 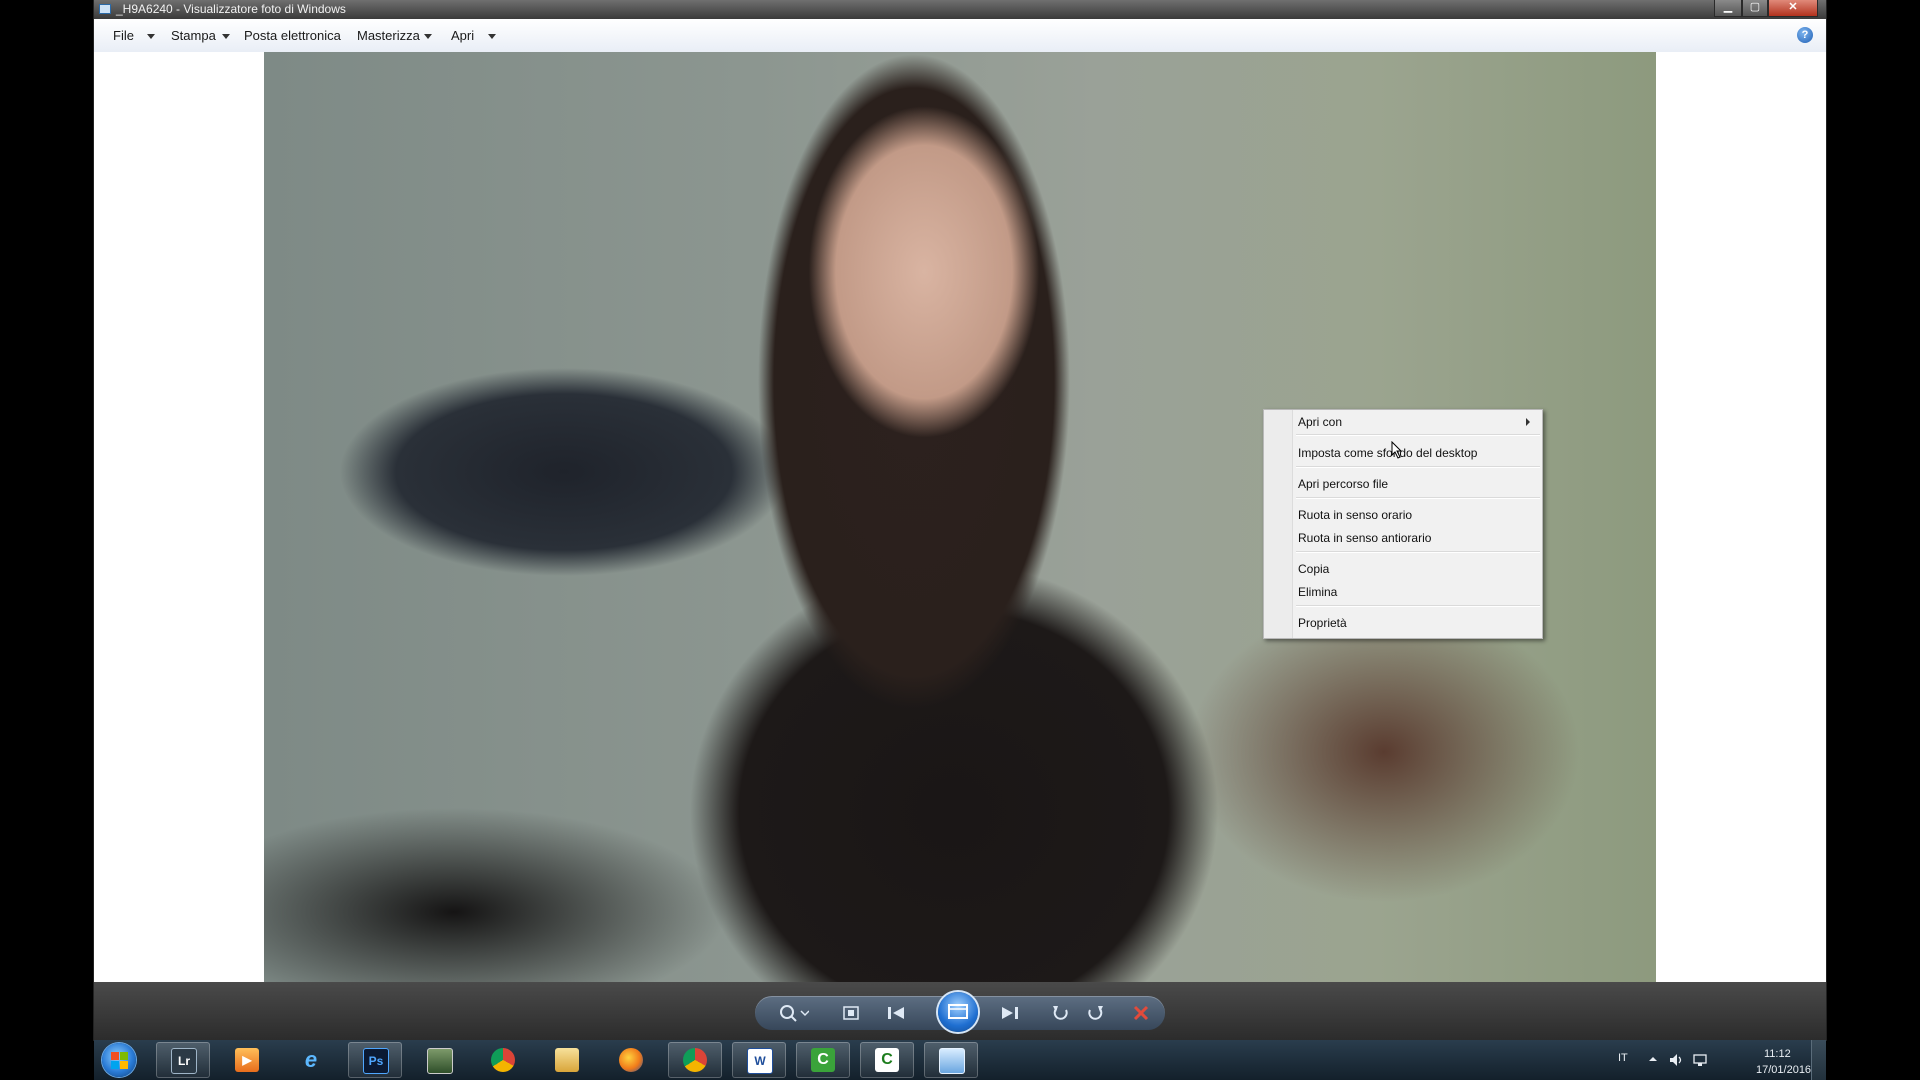 I want to click on maximize-button: ▢, so click(x=1755, y=8).